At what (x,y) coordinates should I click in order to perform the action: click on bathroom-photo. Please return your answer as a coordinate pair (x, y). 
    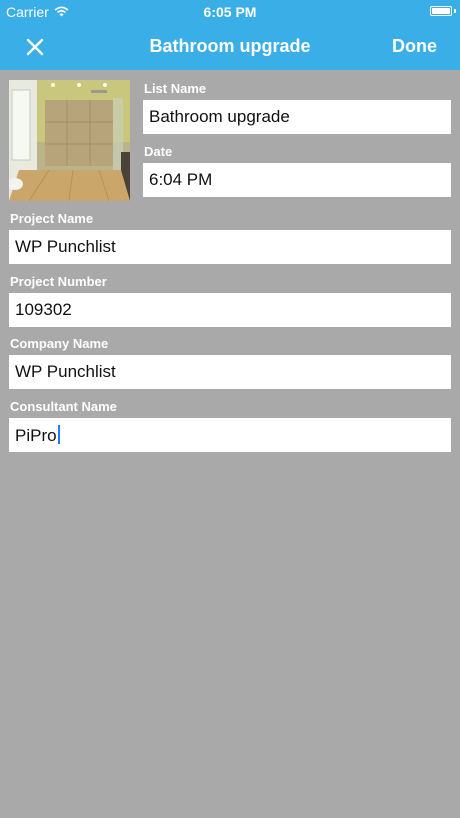
    Looking at the image, I should click on (69, 140).